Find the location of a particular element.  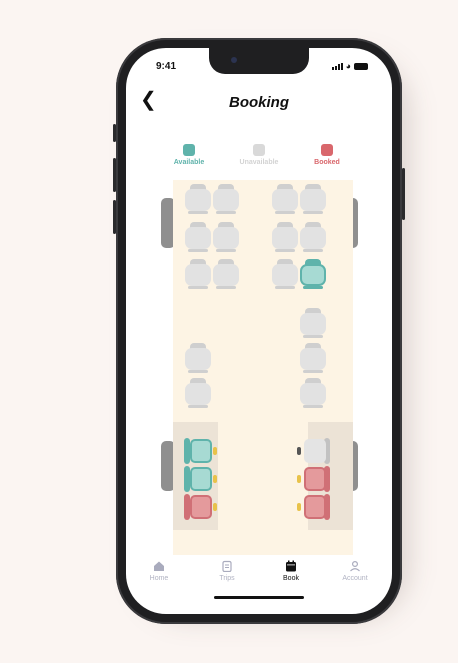

signal-icon is located at coordinates (337, 66).